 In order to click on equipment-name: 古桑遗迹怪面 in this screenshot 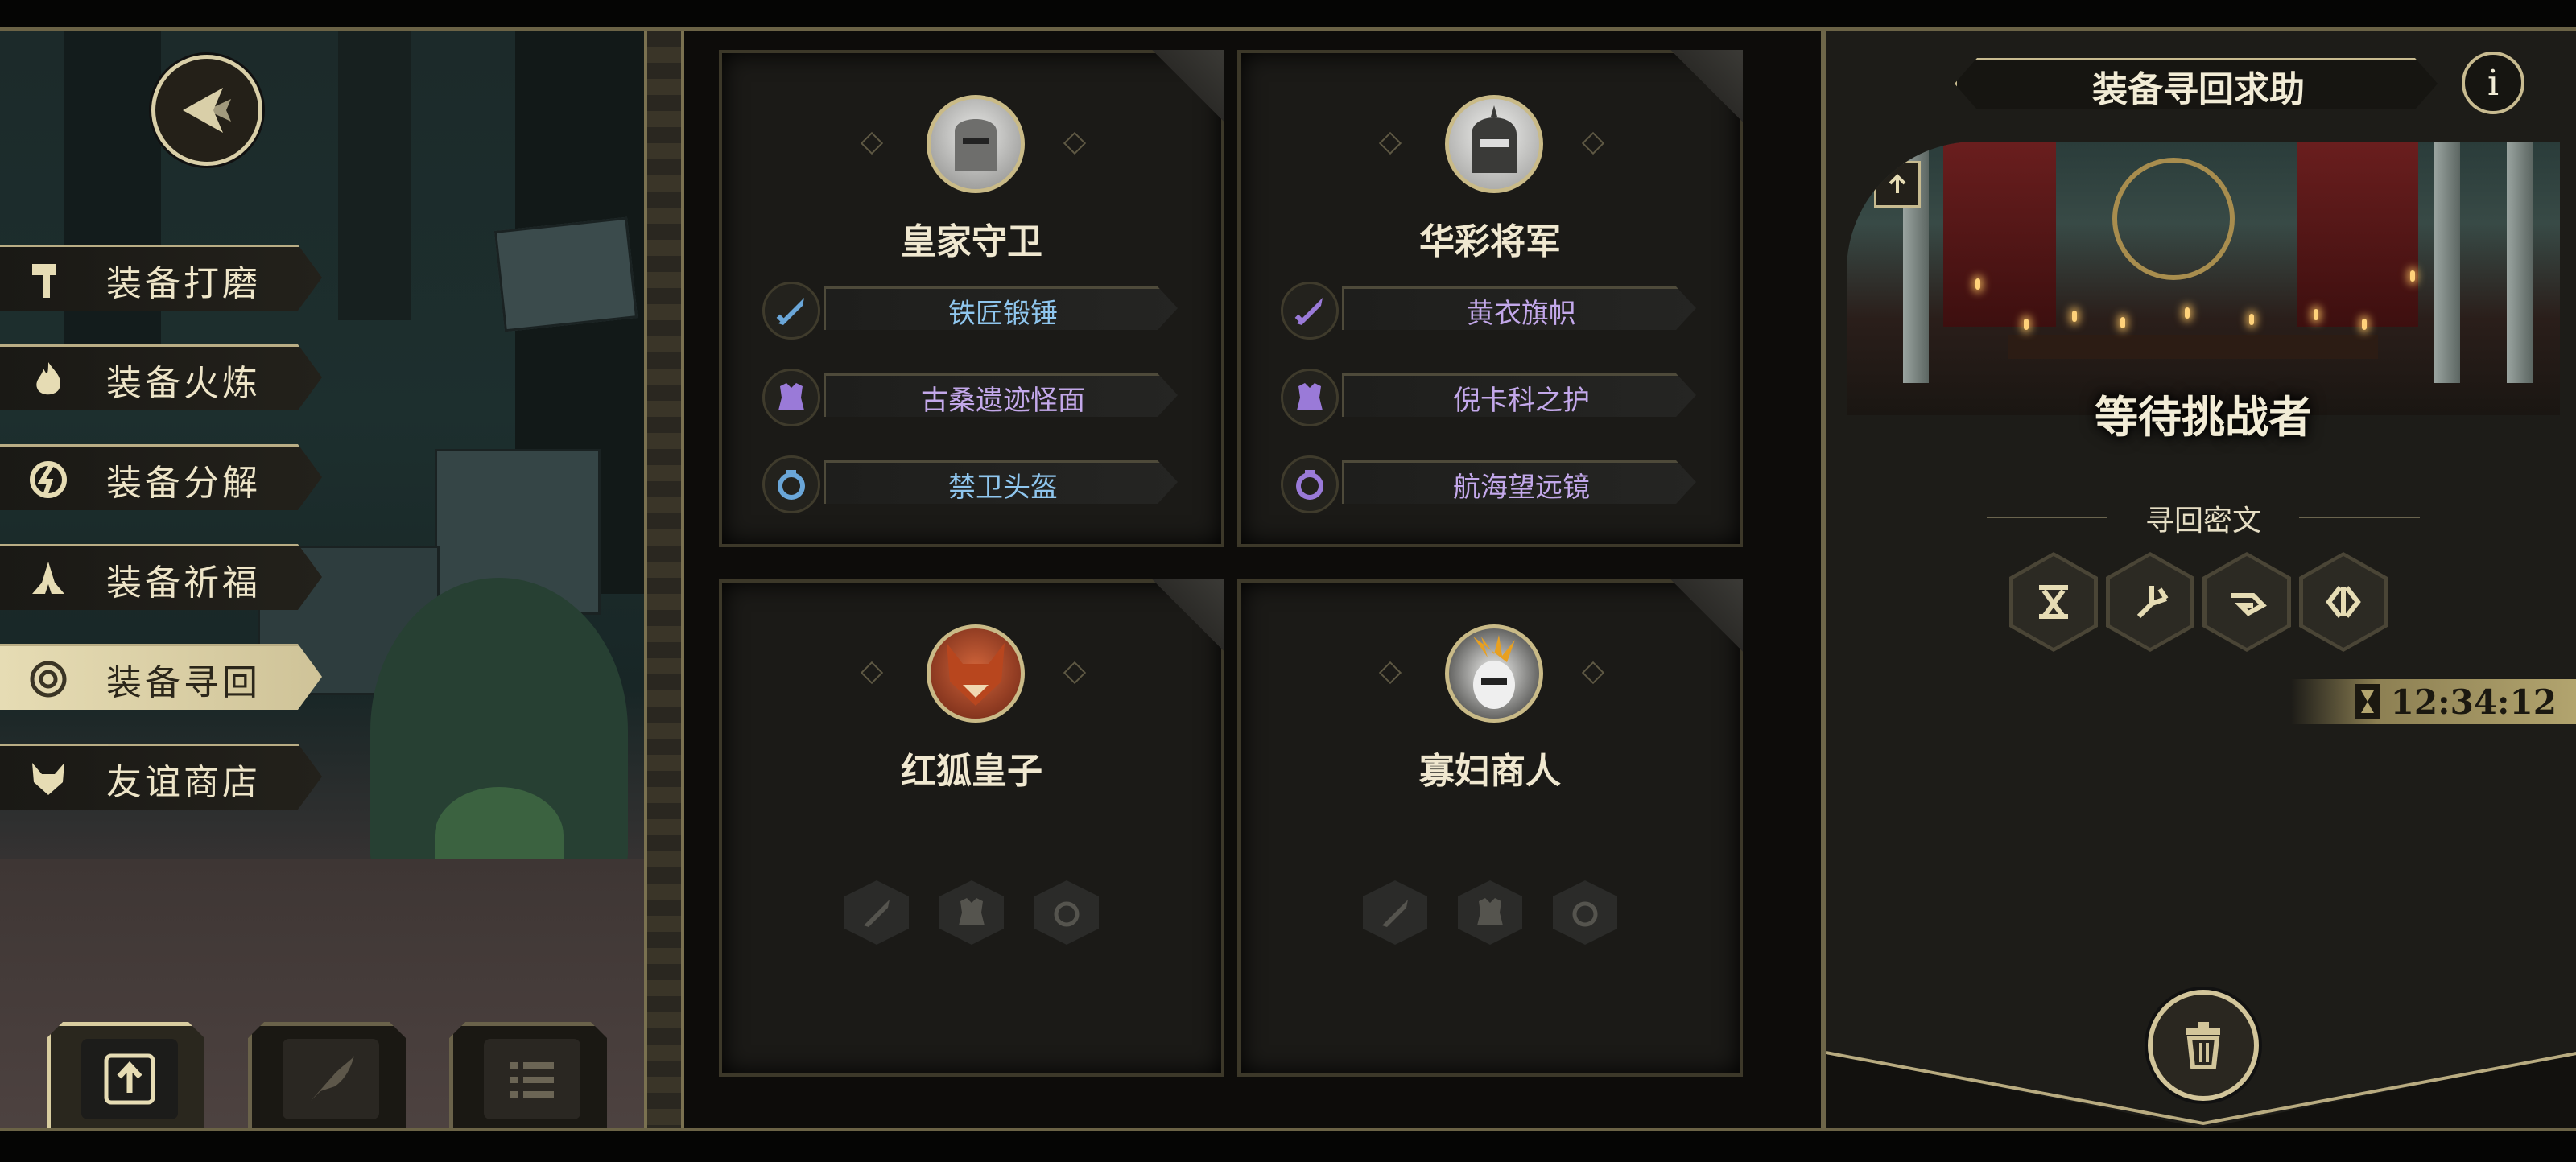, I will do `click(1001, 395)`.